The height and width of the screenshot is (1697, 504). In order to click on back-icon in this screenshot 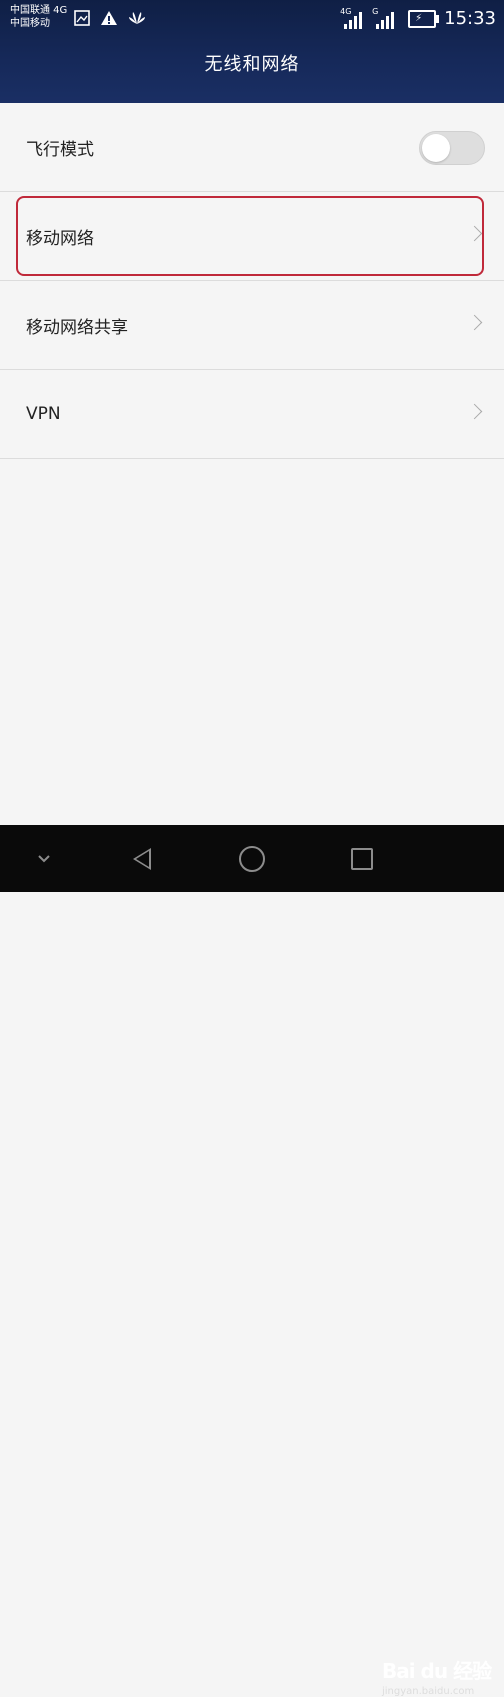, I will do `click(142, 858)`.